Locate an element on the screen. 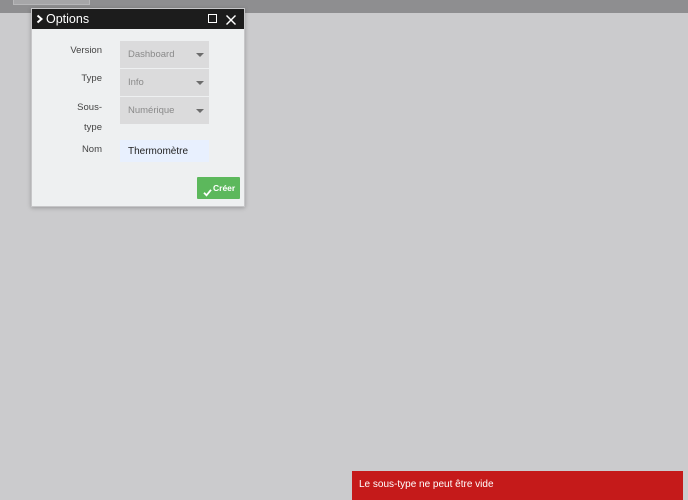  toast-message: Le sous-type ne peut être vide is located at coordinates (426, 484).